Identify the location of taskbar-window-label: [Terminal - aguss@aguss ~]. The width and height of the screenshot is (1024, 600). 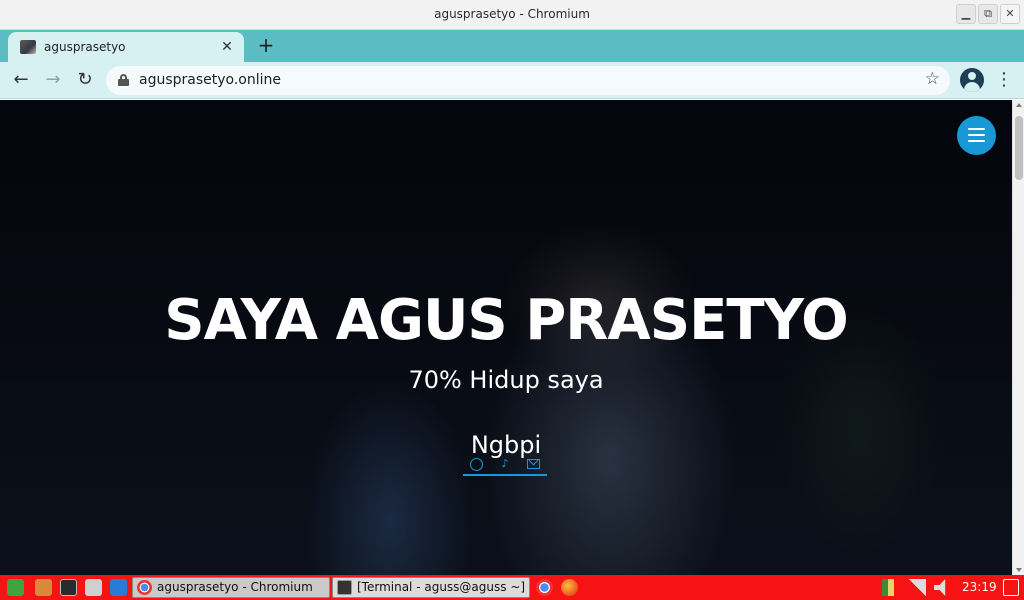
(441, 587).